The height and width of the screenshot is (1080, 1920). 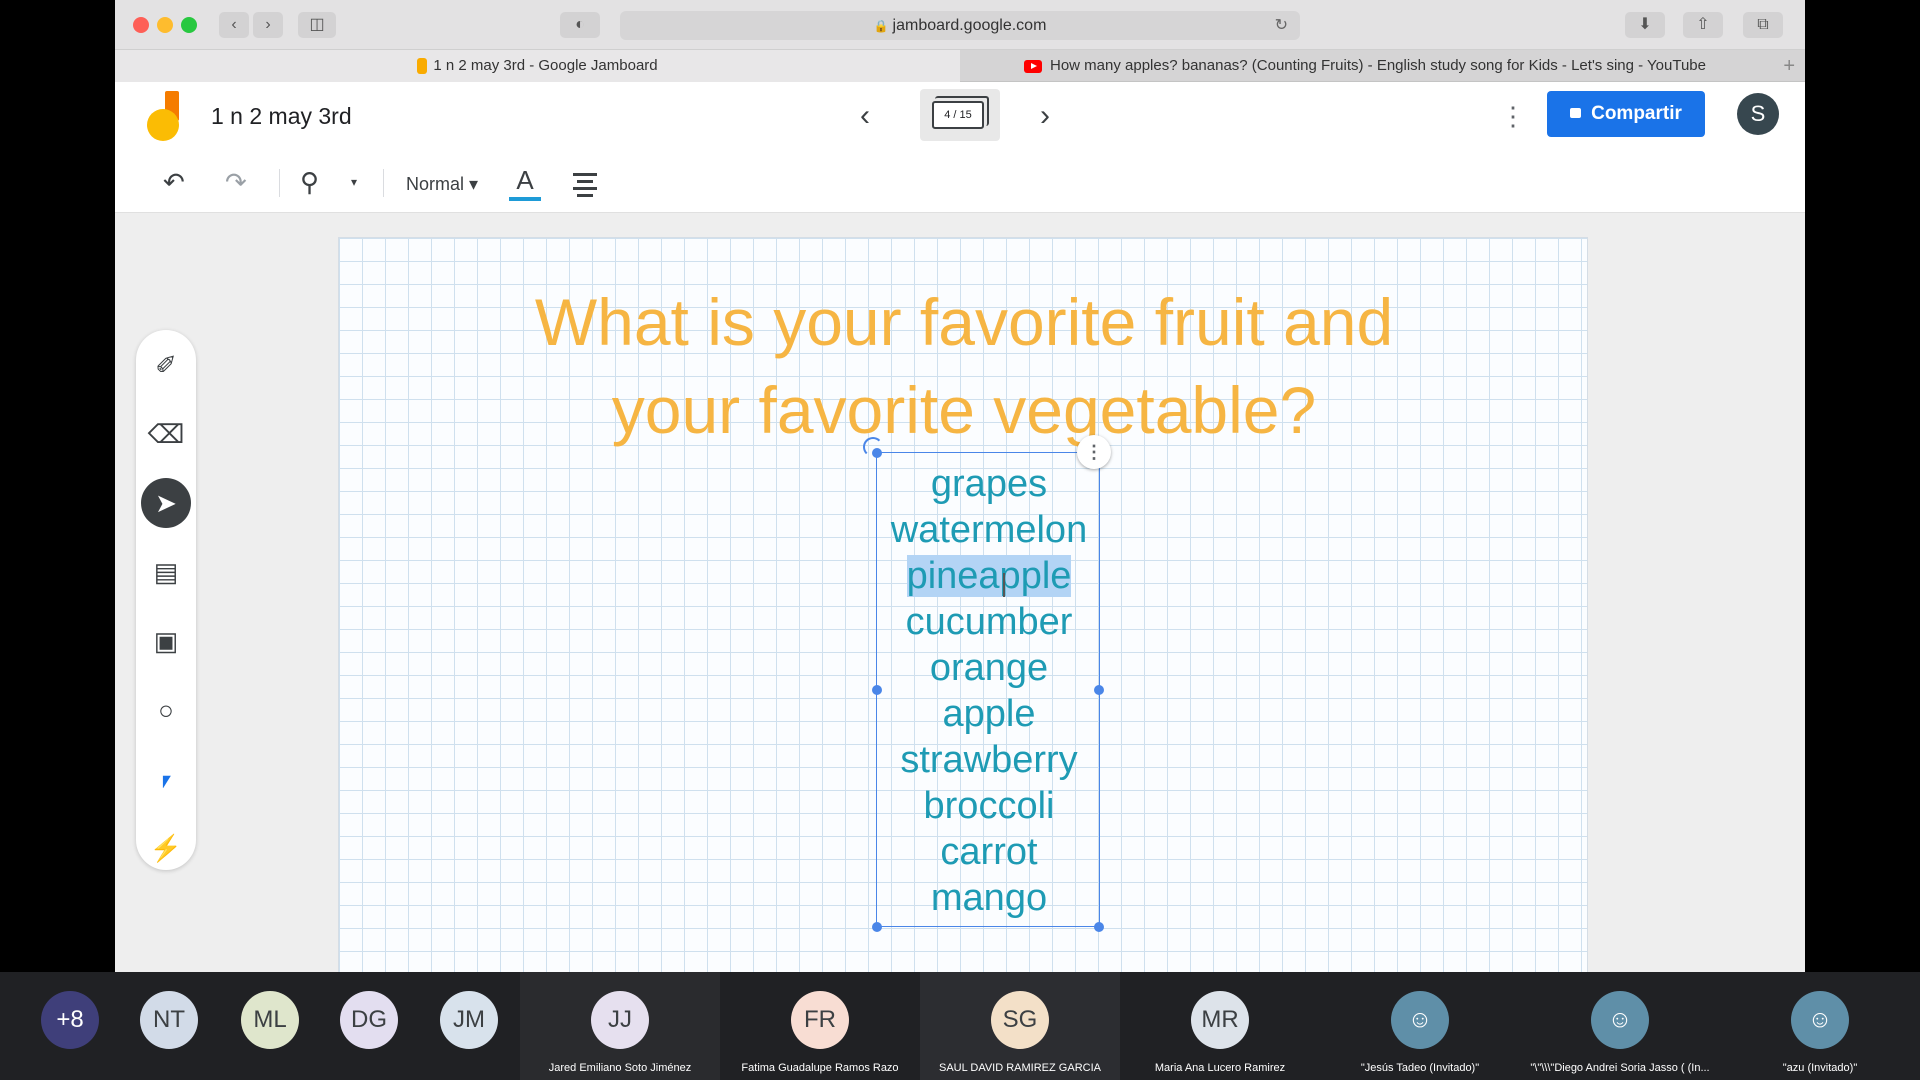 What do you see at coordinates (820, 1020) in the screenshot?
I see `participant-avatar: FR` at bounding box center [820, 1020].